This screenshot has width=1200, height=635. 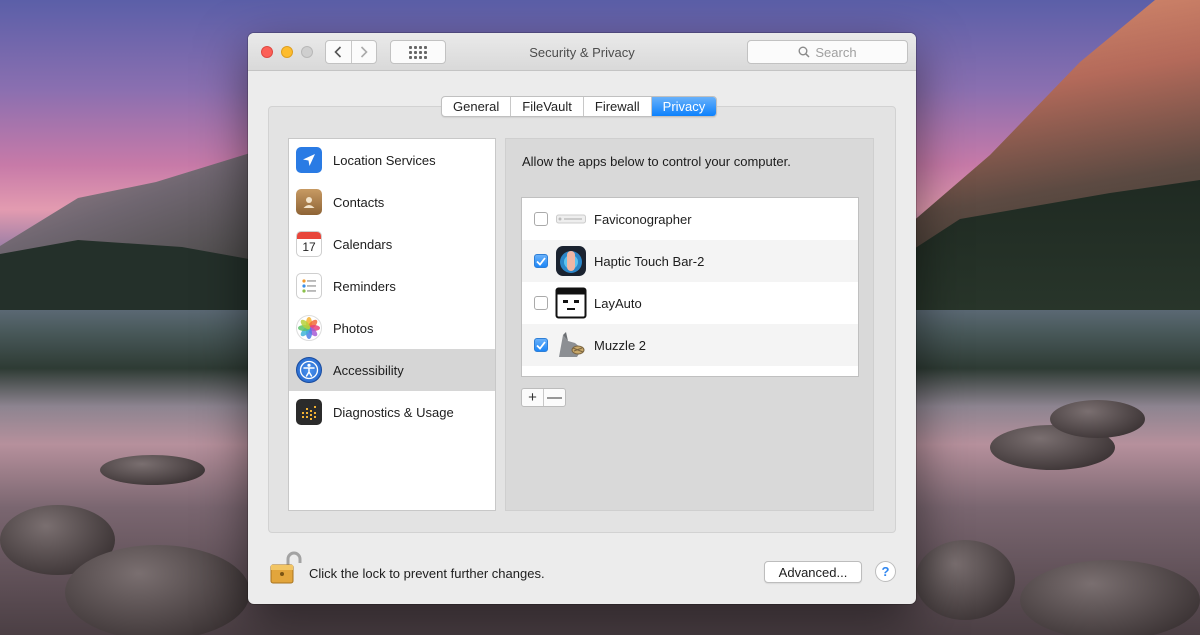 I want to click on accessibility-person-icon, so click(x=309, y=370).